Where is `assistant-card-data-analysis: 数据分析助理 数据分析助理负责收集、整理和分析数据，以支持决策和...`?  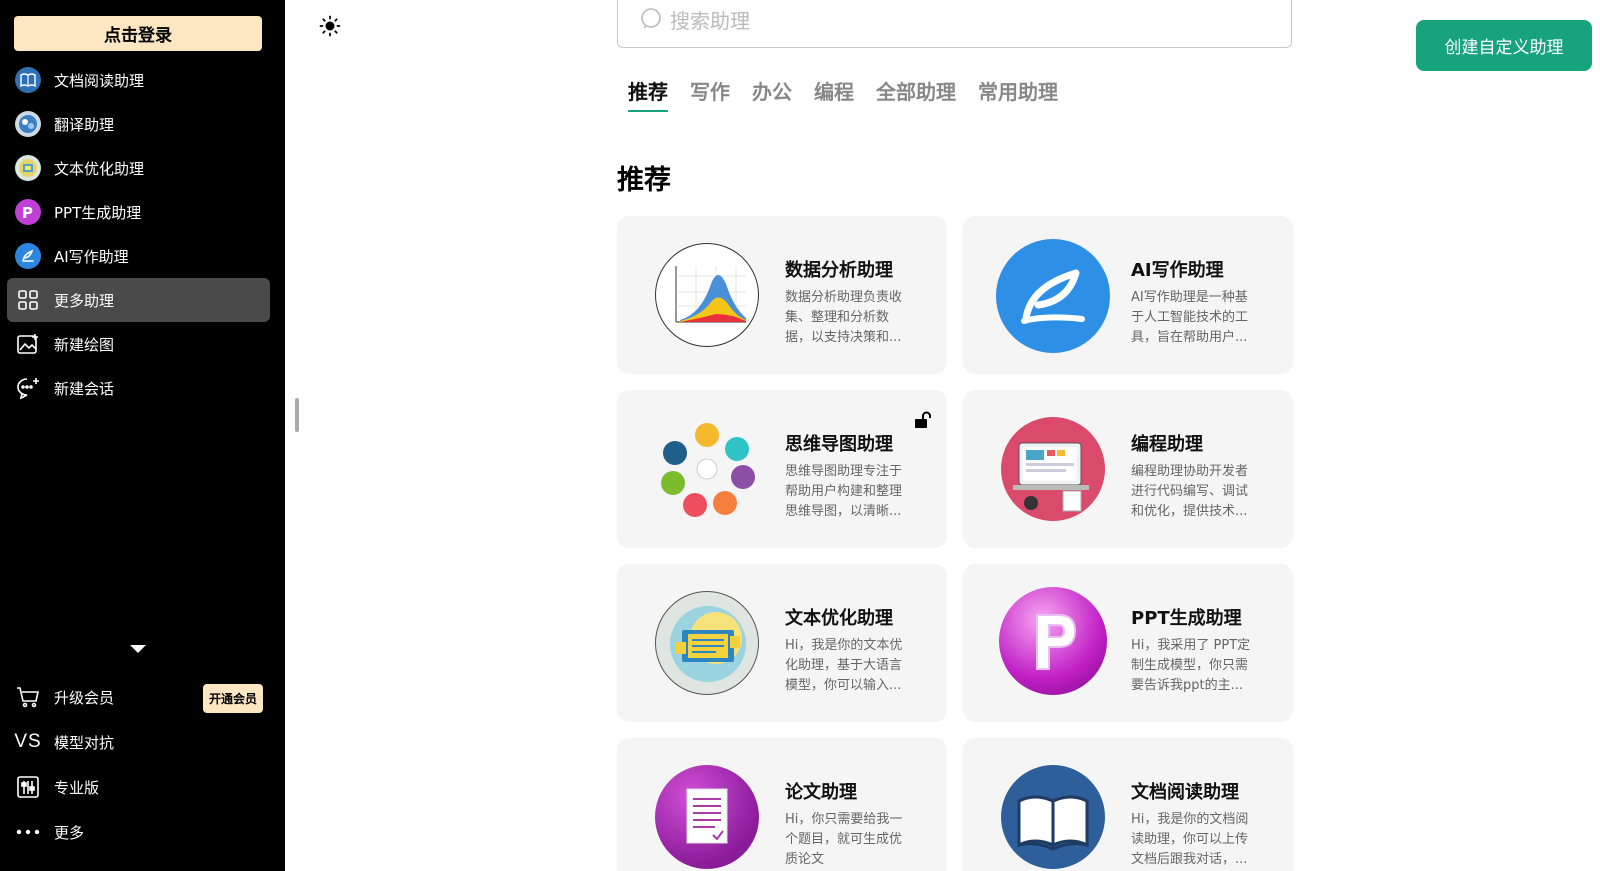 assistant-card-data-analysis: 数据分析助理 数据分析助理负责收集、整理和分析数据，以支持决策和... is located at coordinates (782, 295).